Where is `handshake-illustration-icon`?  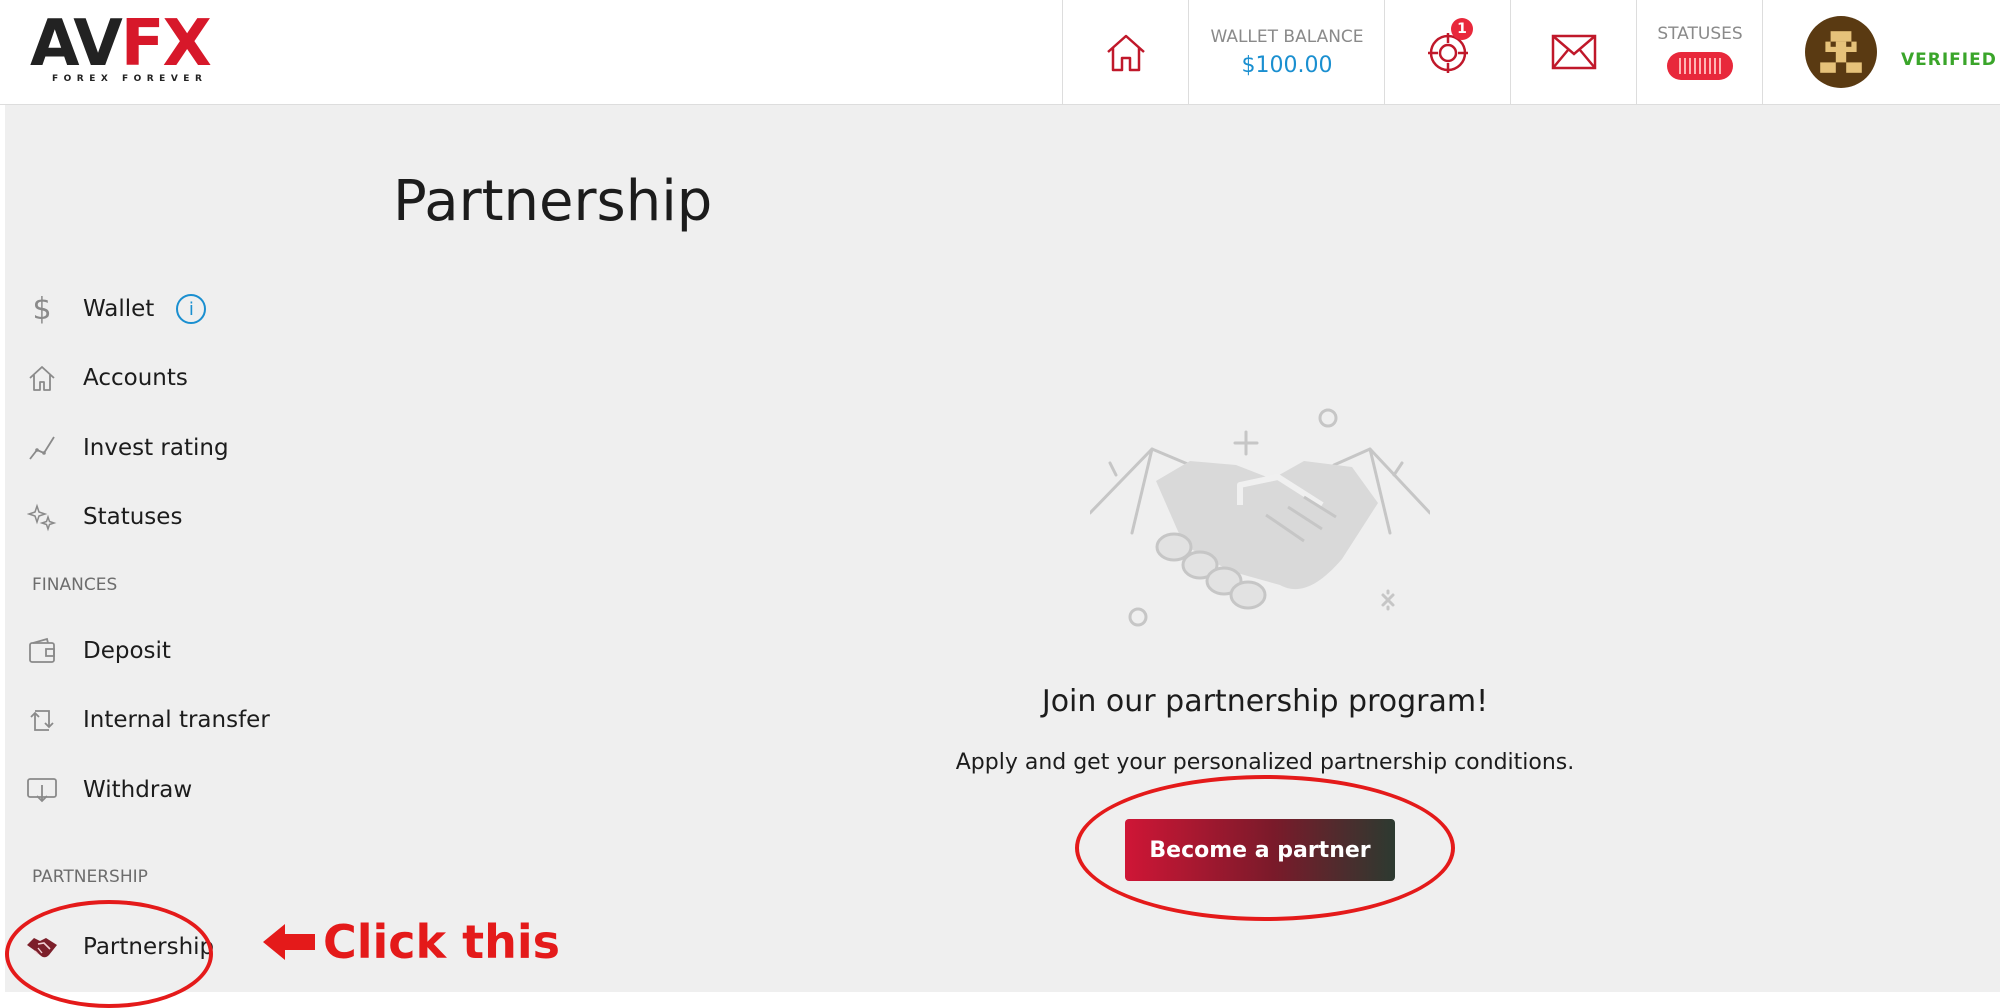
handshake-illustration-icon is located at coordinates (1260, 517).